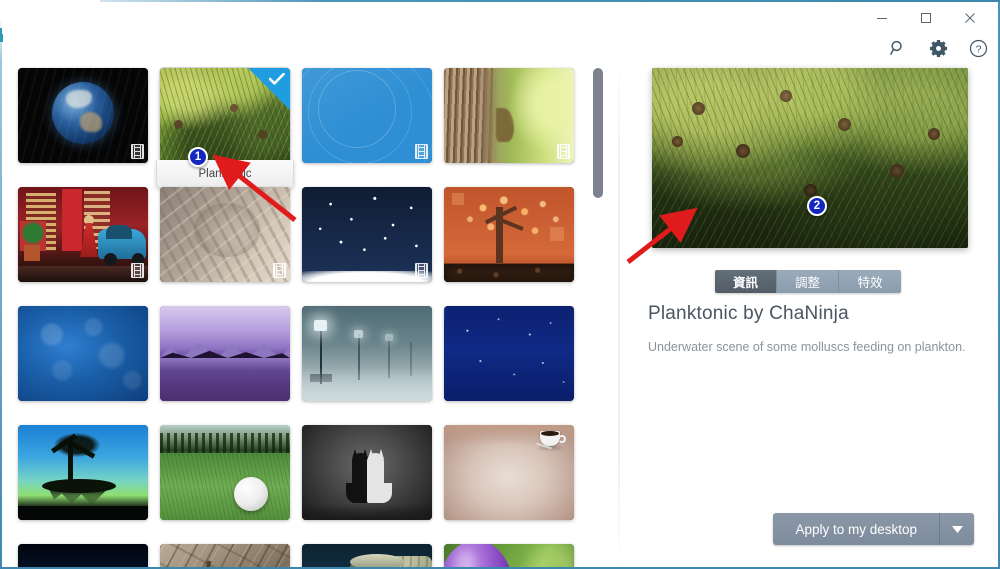 The width and height of the screenshot is (1000, 569). I want to click on toolbar: ?, so click(938, 48).